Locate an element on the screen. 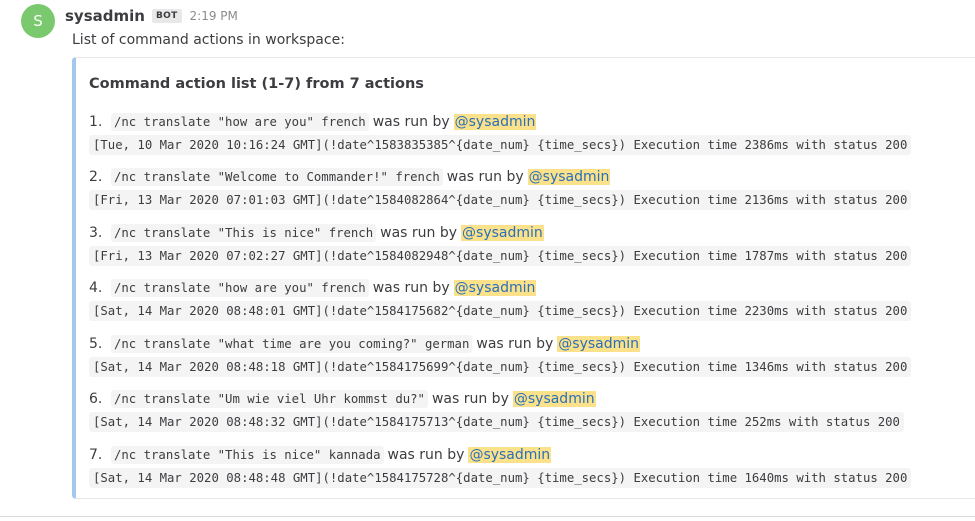  action-number: 5. is located at coordinates (96, 344).